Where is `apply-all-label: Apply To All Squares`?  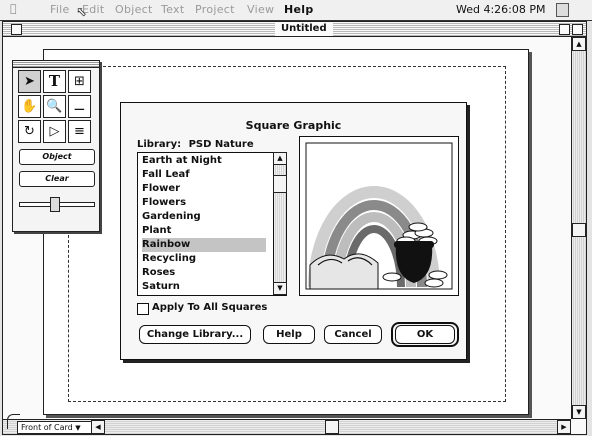
apply-all-label: Apply To All Squares is located at coordinates (210, 307).